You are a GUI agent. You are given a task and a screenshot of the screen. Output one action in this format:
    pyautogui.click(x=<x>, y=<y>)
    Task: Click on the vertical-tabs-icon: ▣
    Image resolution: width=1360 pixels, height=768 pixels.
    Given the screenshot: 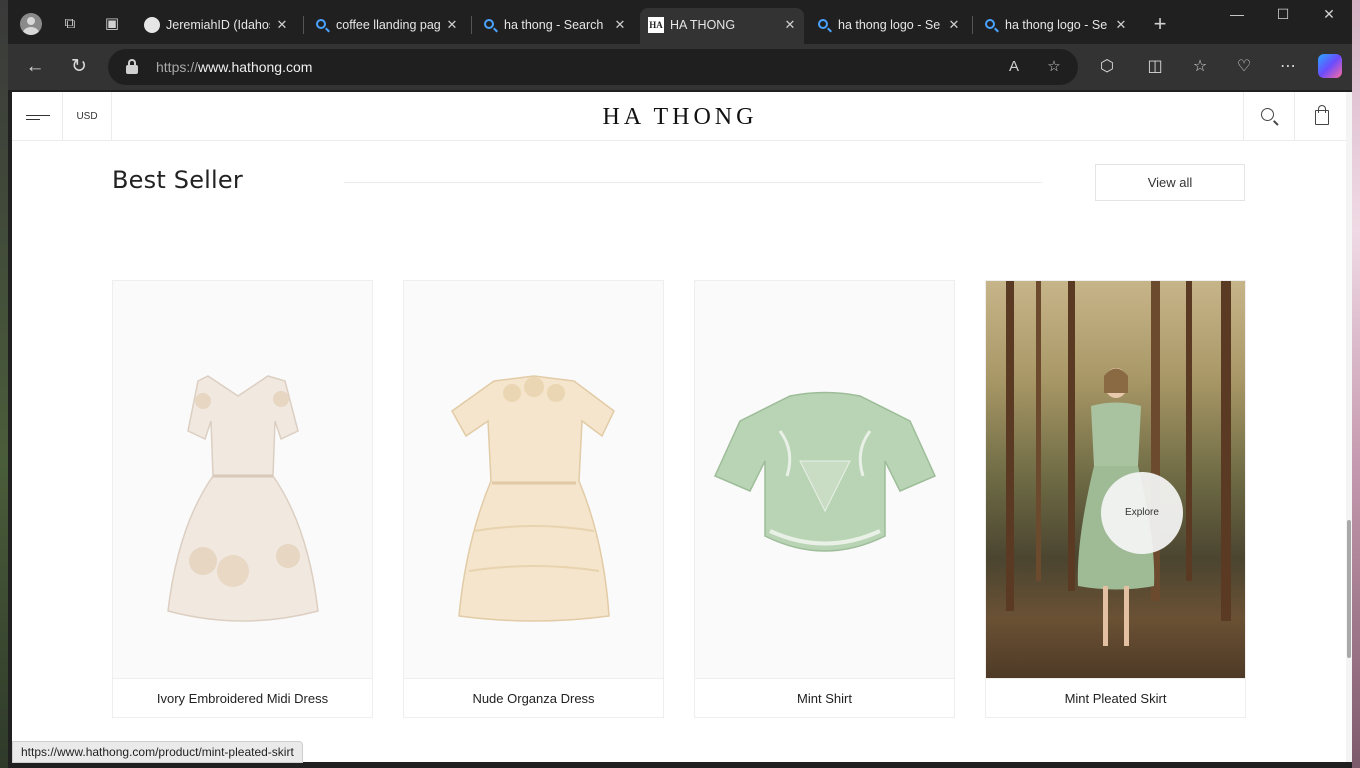 What is the action you would take?
    pyautogui.click(x=112, y=24)
    